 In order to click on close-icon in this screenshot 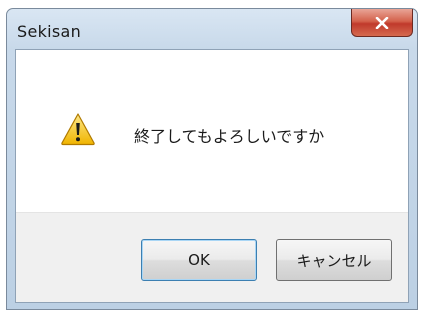, I will do `click(382, 22)`.